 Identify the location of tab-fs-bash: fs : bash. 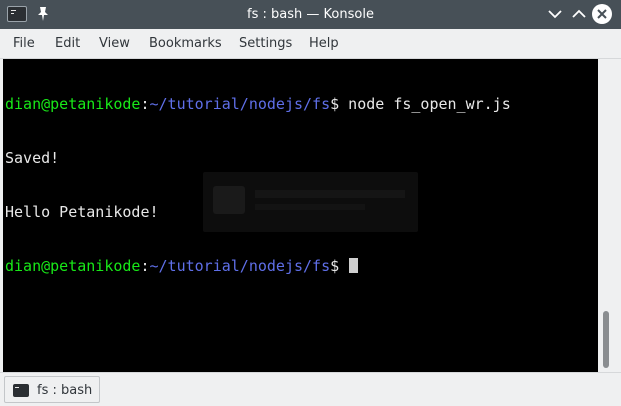
(52, 389).